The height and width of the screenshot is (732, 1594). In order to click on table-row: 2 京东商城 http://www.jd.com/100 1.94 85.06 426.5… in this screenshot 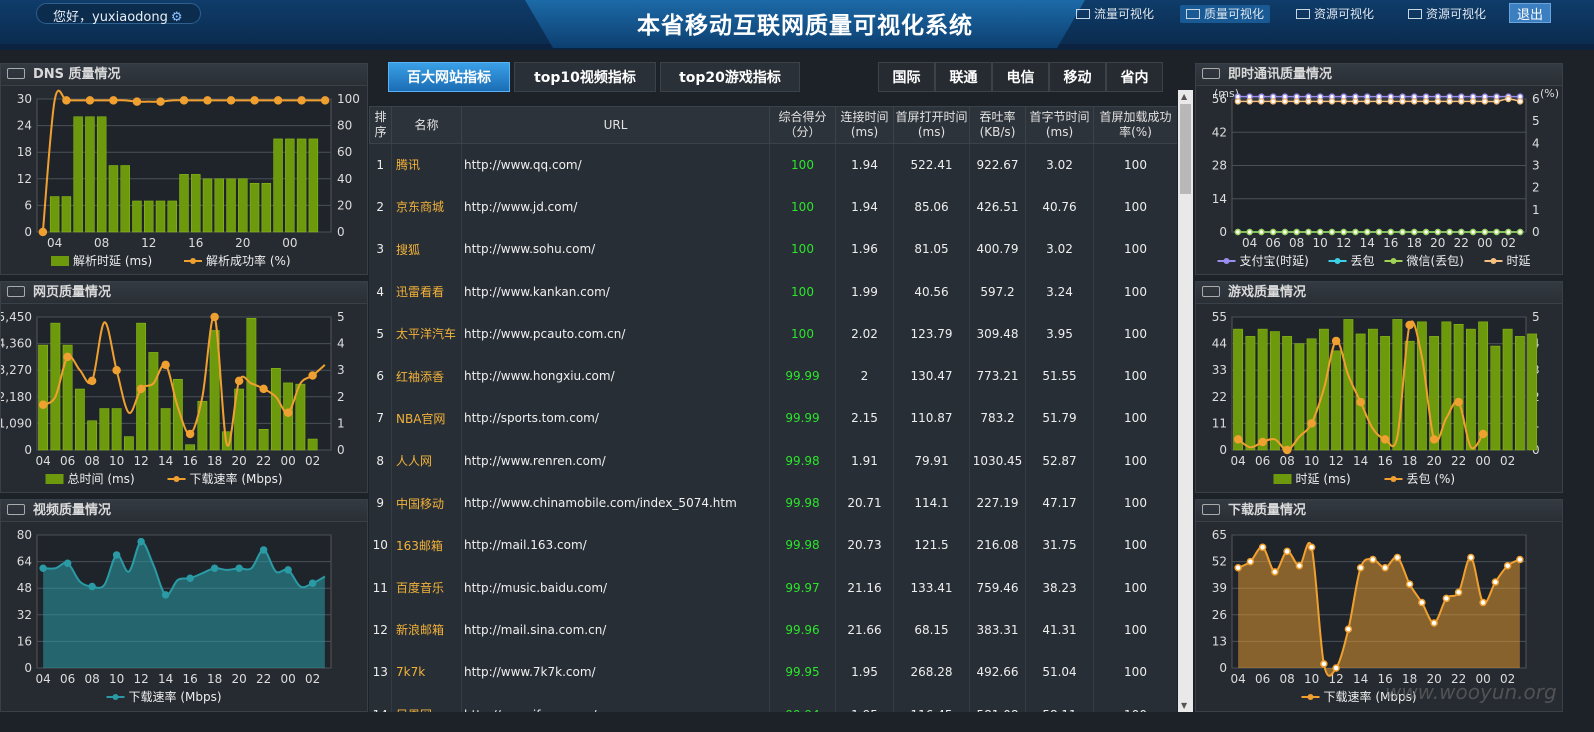, I will do `click(773, 207)`.